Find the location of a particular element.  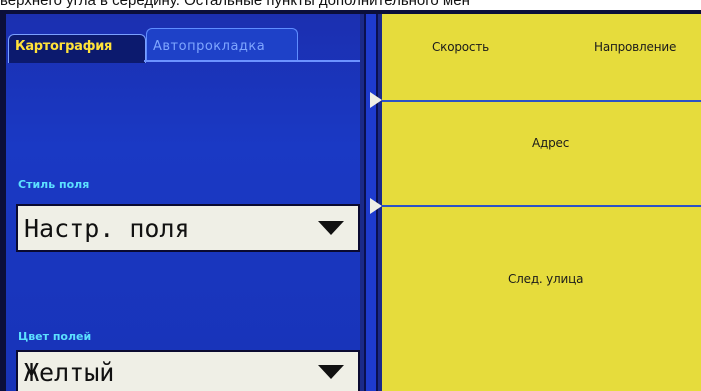

field-color-value: Желтый is located at coordinates (69, 372).